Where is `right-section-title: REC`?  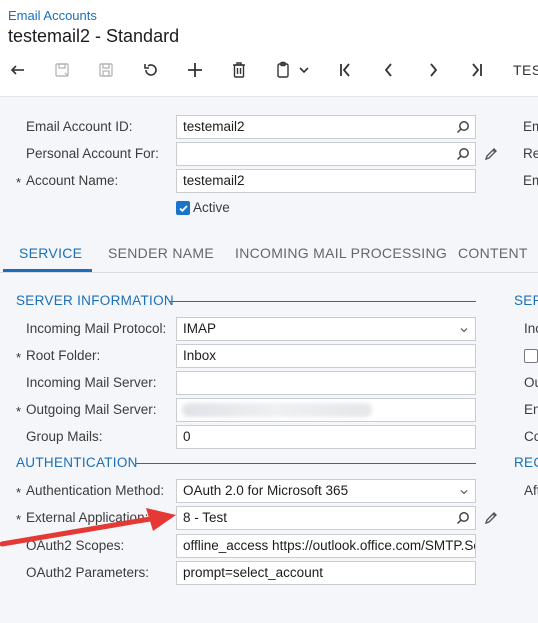
right-section-title: REC is located at coordinates (526, 462).